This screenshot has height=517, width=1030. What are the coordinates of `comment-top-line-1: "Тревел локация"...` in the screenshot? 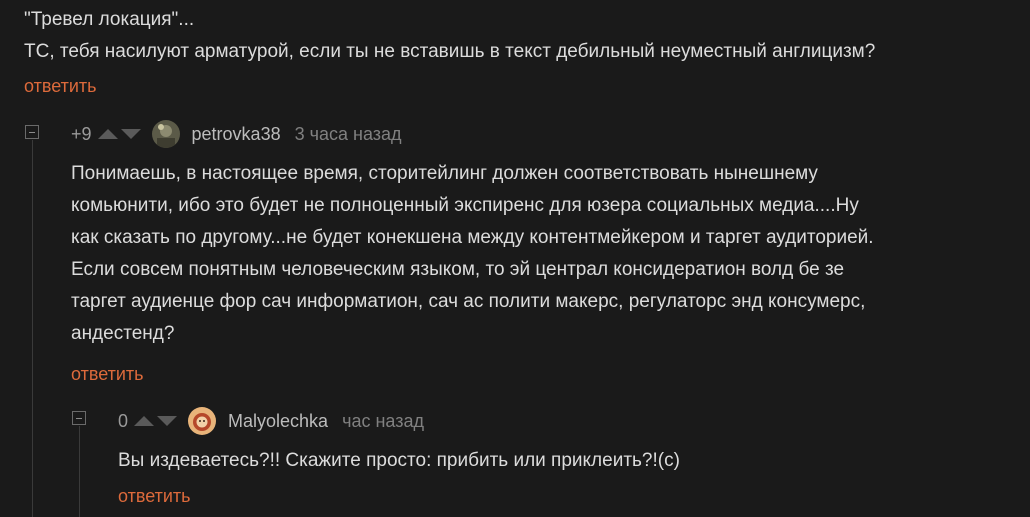 It's located at (109, 19).